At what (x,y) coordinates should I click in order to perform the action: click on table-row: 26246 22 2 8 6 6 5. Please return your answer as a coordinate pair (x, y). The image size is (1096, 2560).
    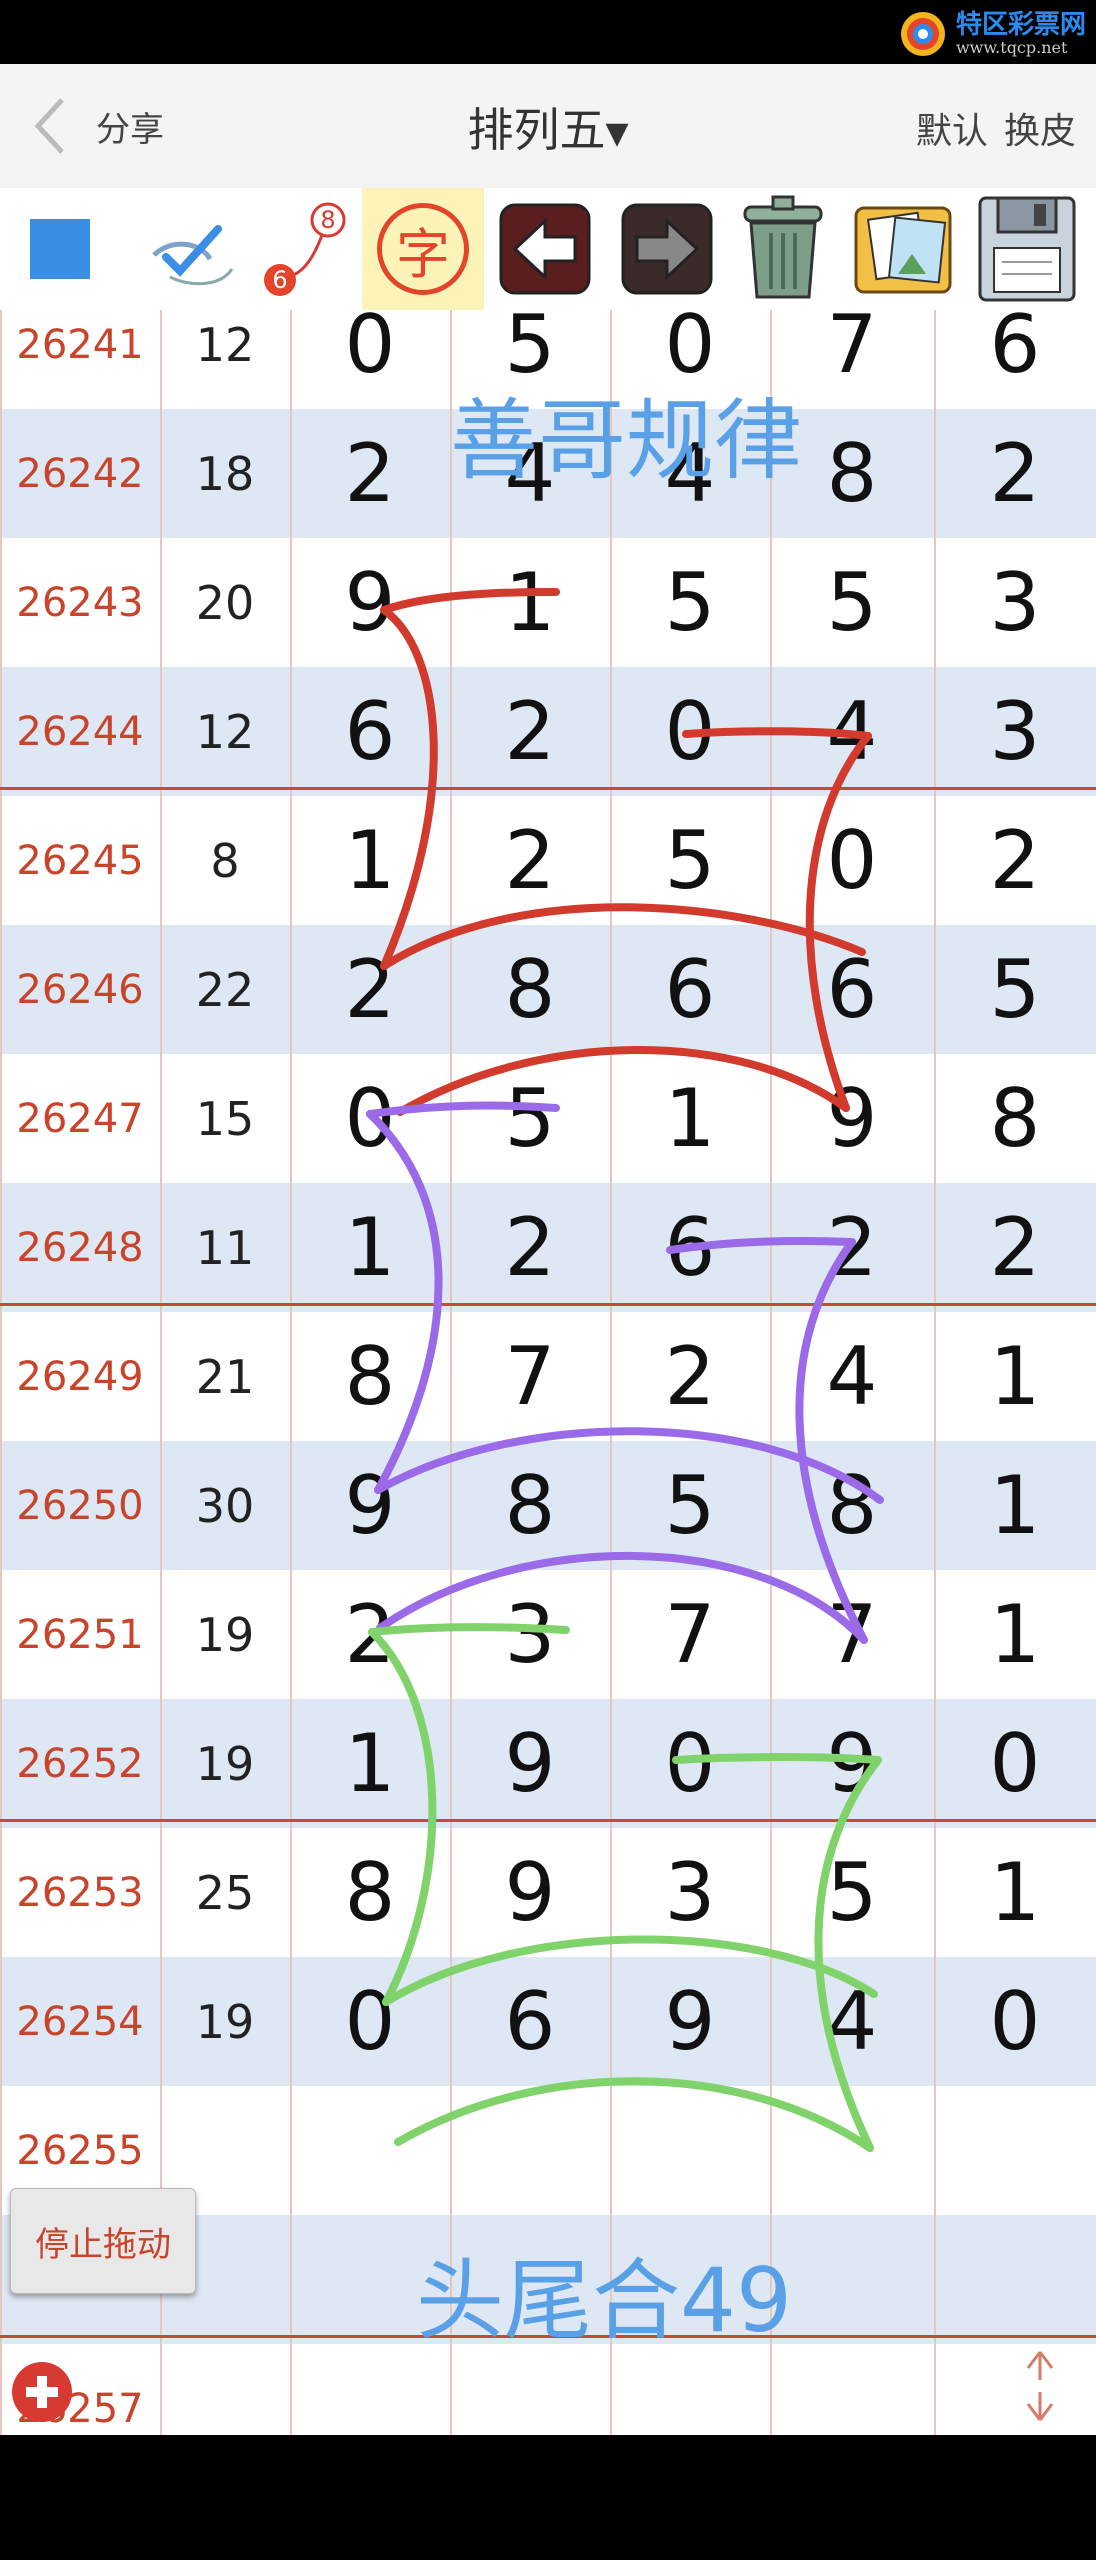
    Looking at the image, I should click on (548, 989).